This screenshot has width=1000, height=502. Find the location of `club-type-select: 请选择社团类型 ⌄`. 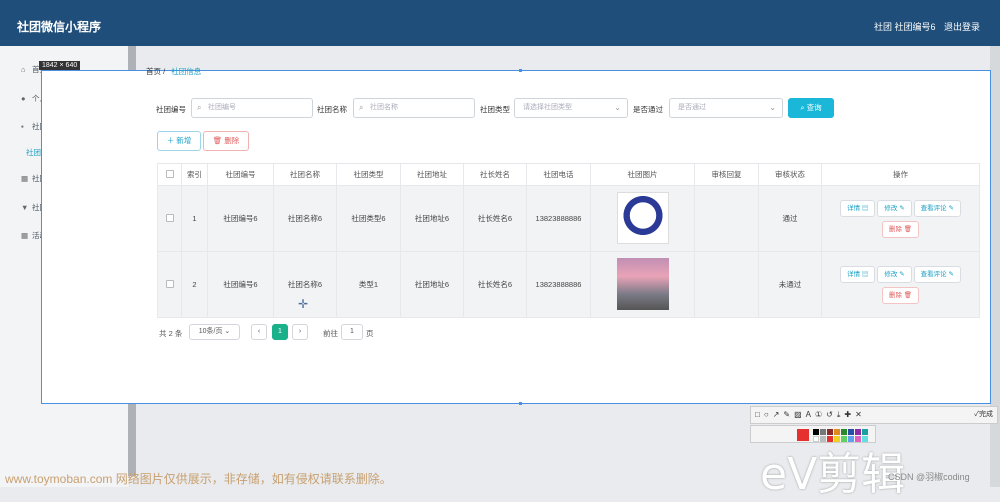

club-type-select: 请选择社团类型 ⌄ is located at coordinates (571, 108).